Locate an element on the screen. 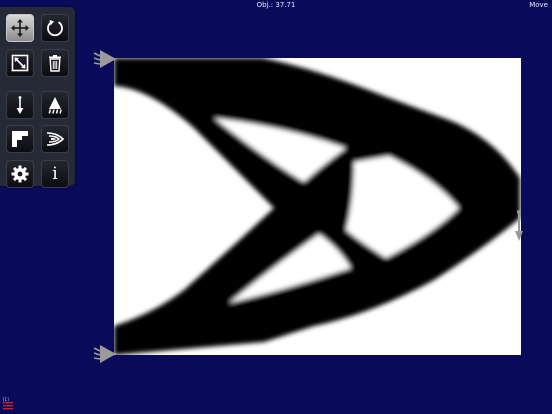 The width and height of the screenshot is (552, 414). gear-icon is located at coordinates (20, 174).